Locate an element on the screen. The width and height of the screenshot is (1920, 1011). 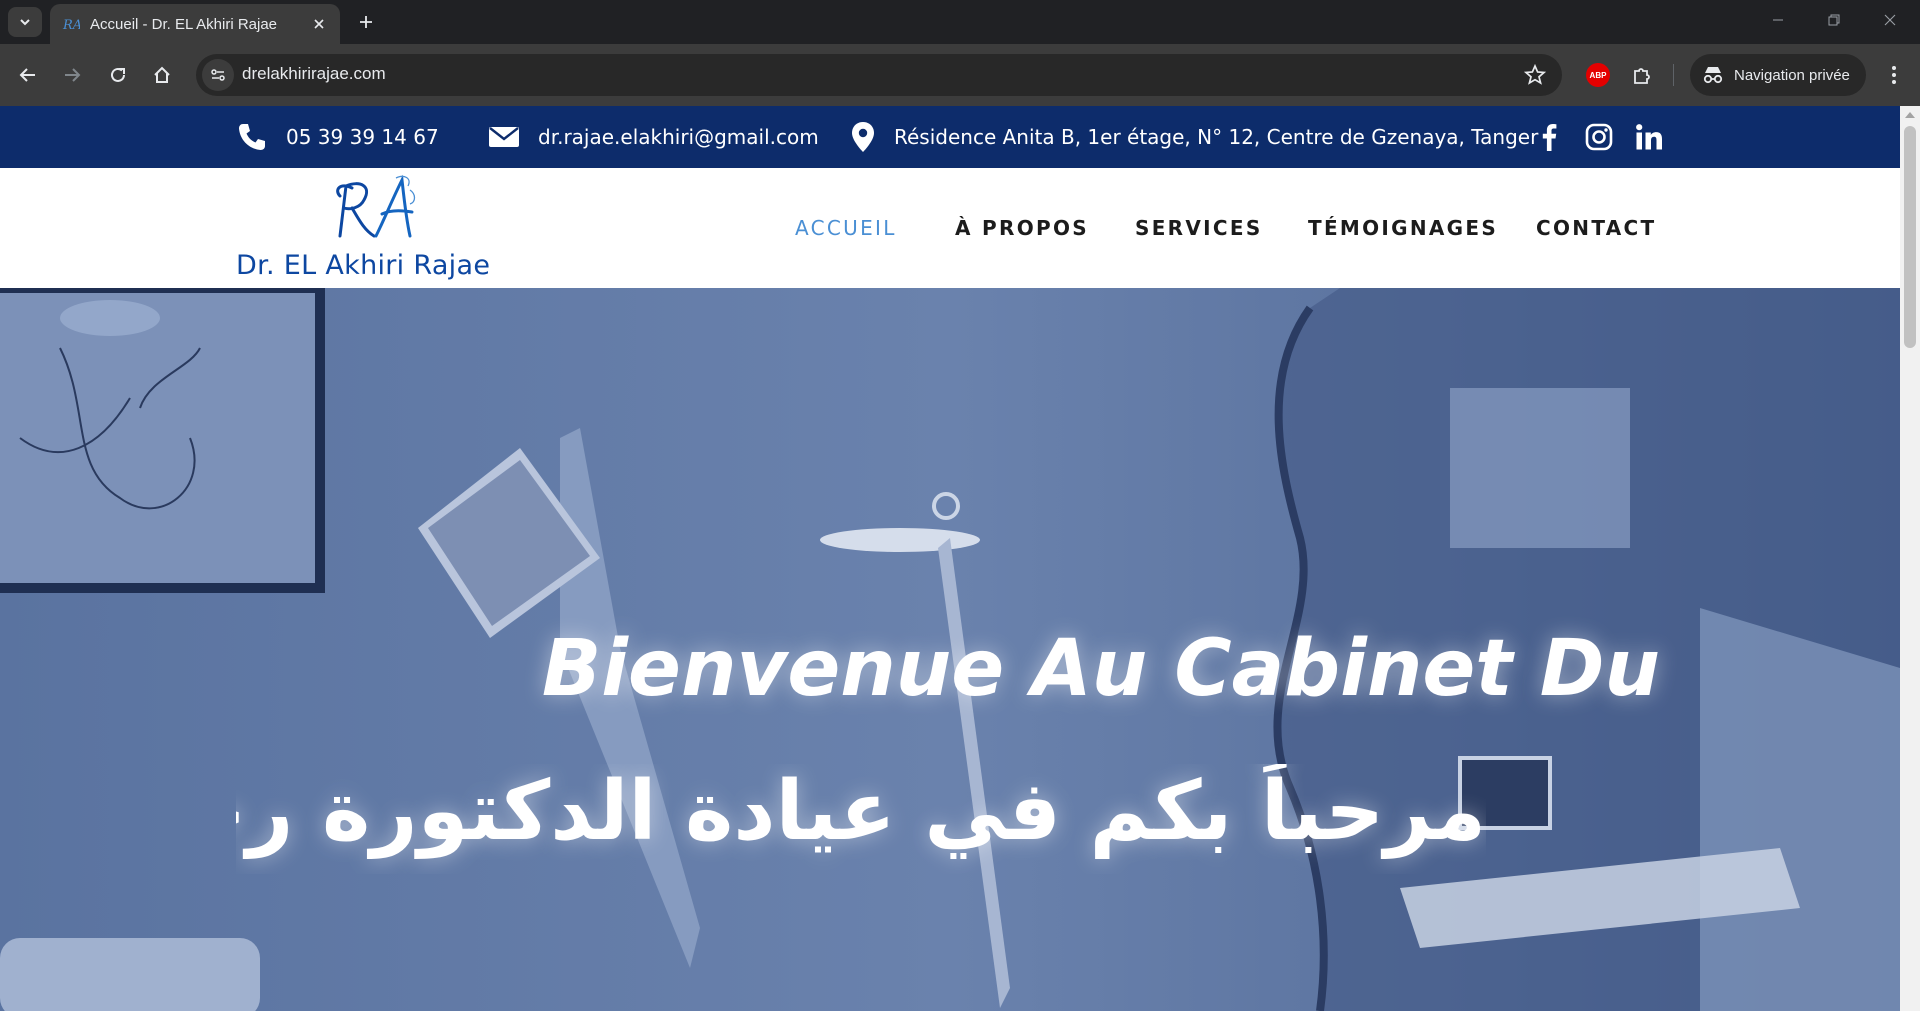
site-info-button is located at coordinates (218, 75).